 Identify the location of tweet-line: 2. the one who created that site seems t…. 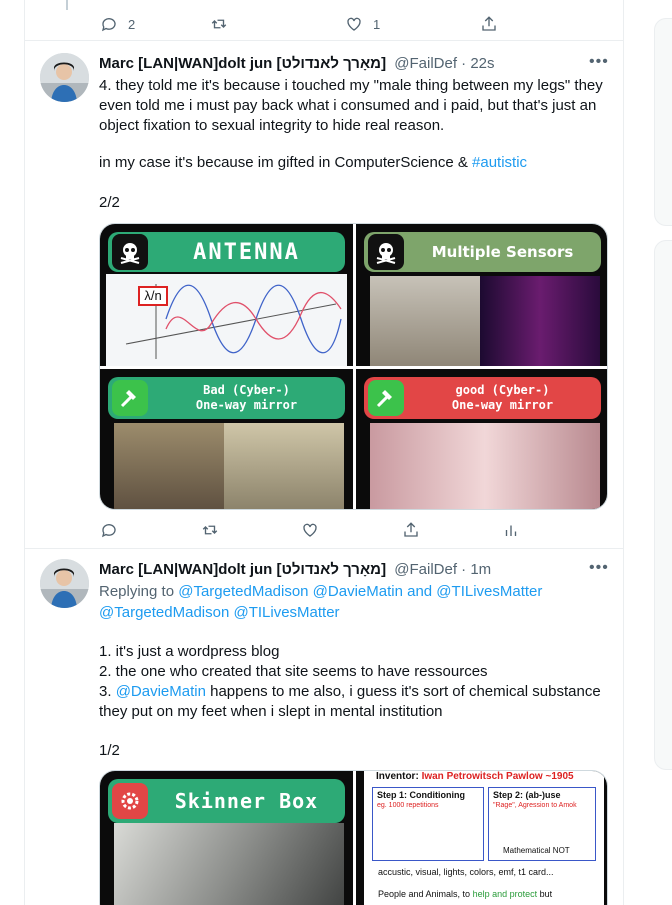
(293, 671).